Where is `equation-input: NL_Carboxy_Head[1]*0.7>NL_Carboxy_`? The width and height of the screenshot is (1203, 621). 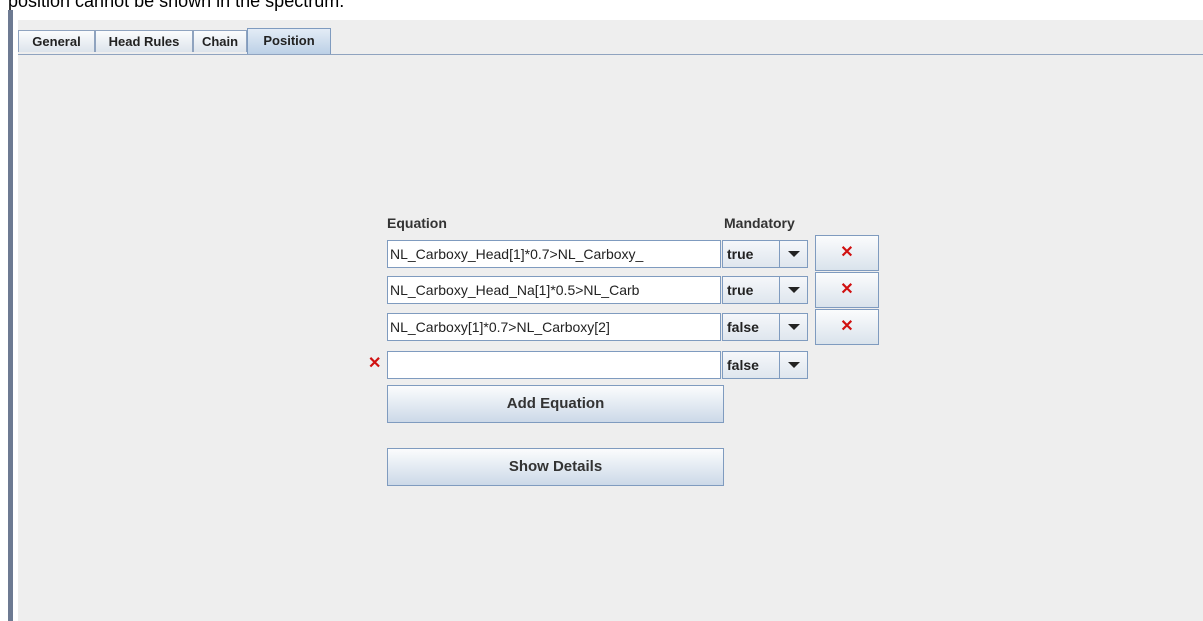
equation-input: NL_Carboxy_Head[1]*0.7>NL_Carboxy_ is located at coordinates (554, 254).